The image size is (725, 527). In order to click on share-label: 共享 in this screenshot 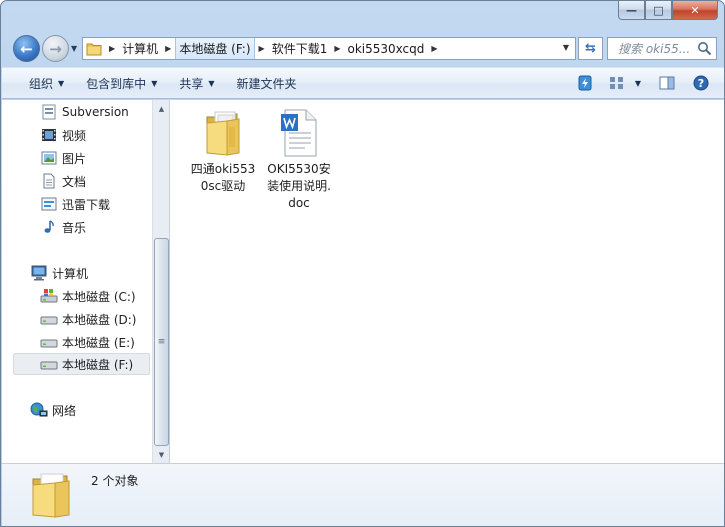, I will do `click(191, 83)`.